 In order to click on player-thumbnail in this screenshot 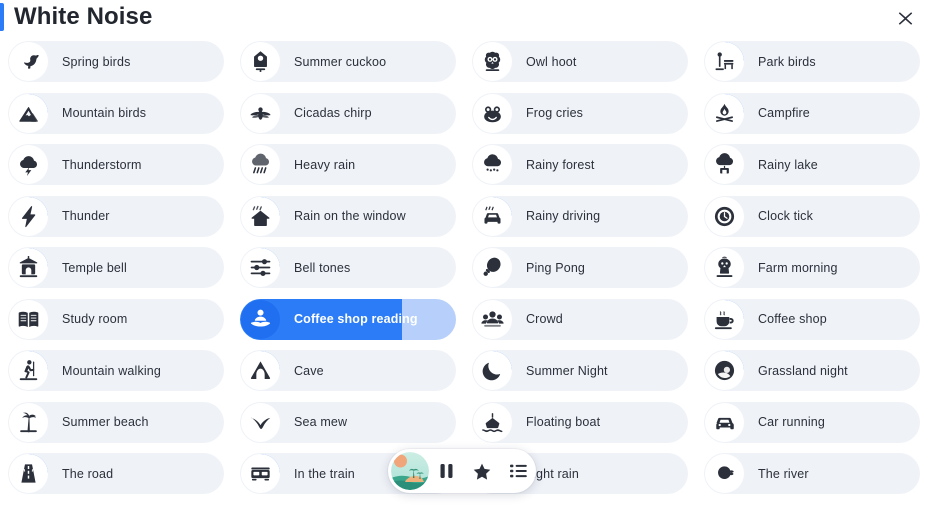, I will do `click(410, 471)`.